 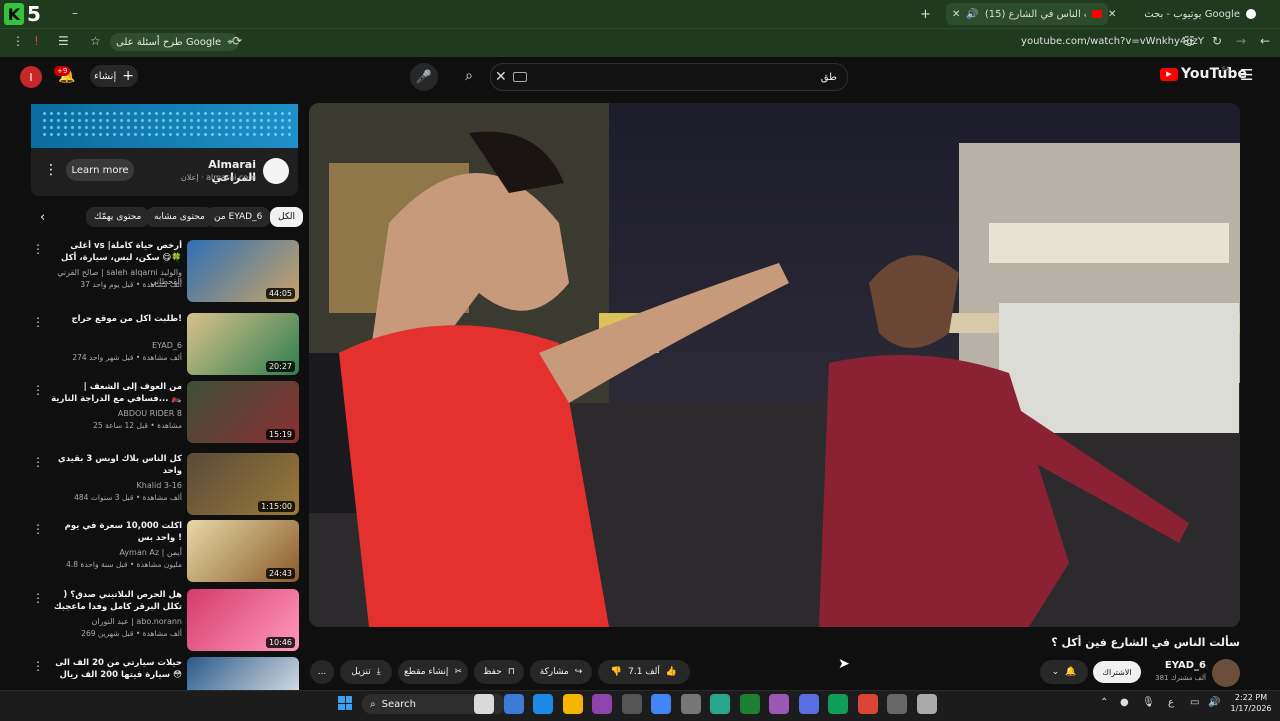 I want to click on alert-icon: !, so click(x=36, y=41).